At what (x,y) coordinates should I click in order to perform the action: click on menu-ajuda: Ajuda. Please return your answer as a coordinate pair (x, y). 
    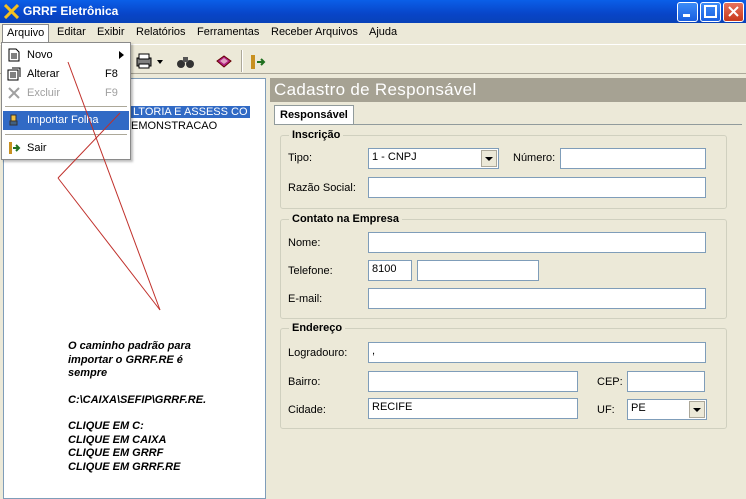
    Looking at the image, I should click on (383, 32).